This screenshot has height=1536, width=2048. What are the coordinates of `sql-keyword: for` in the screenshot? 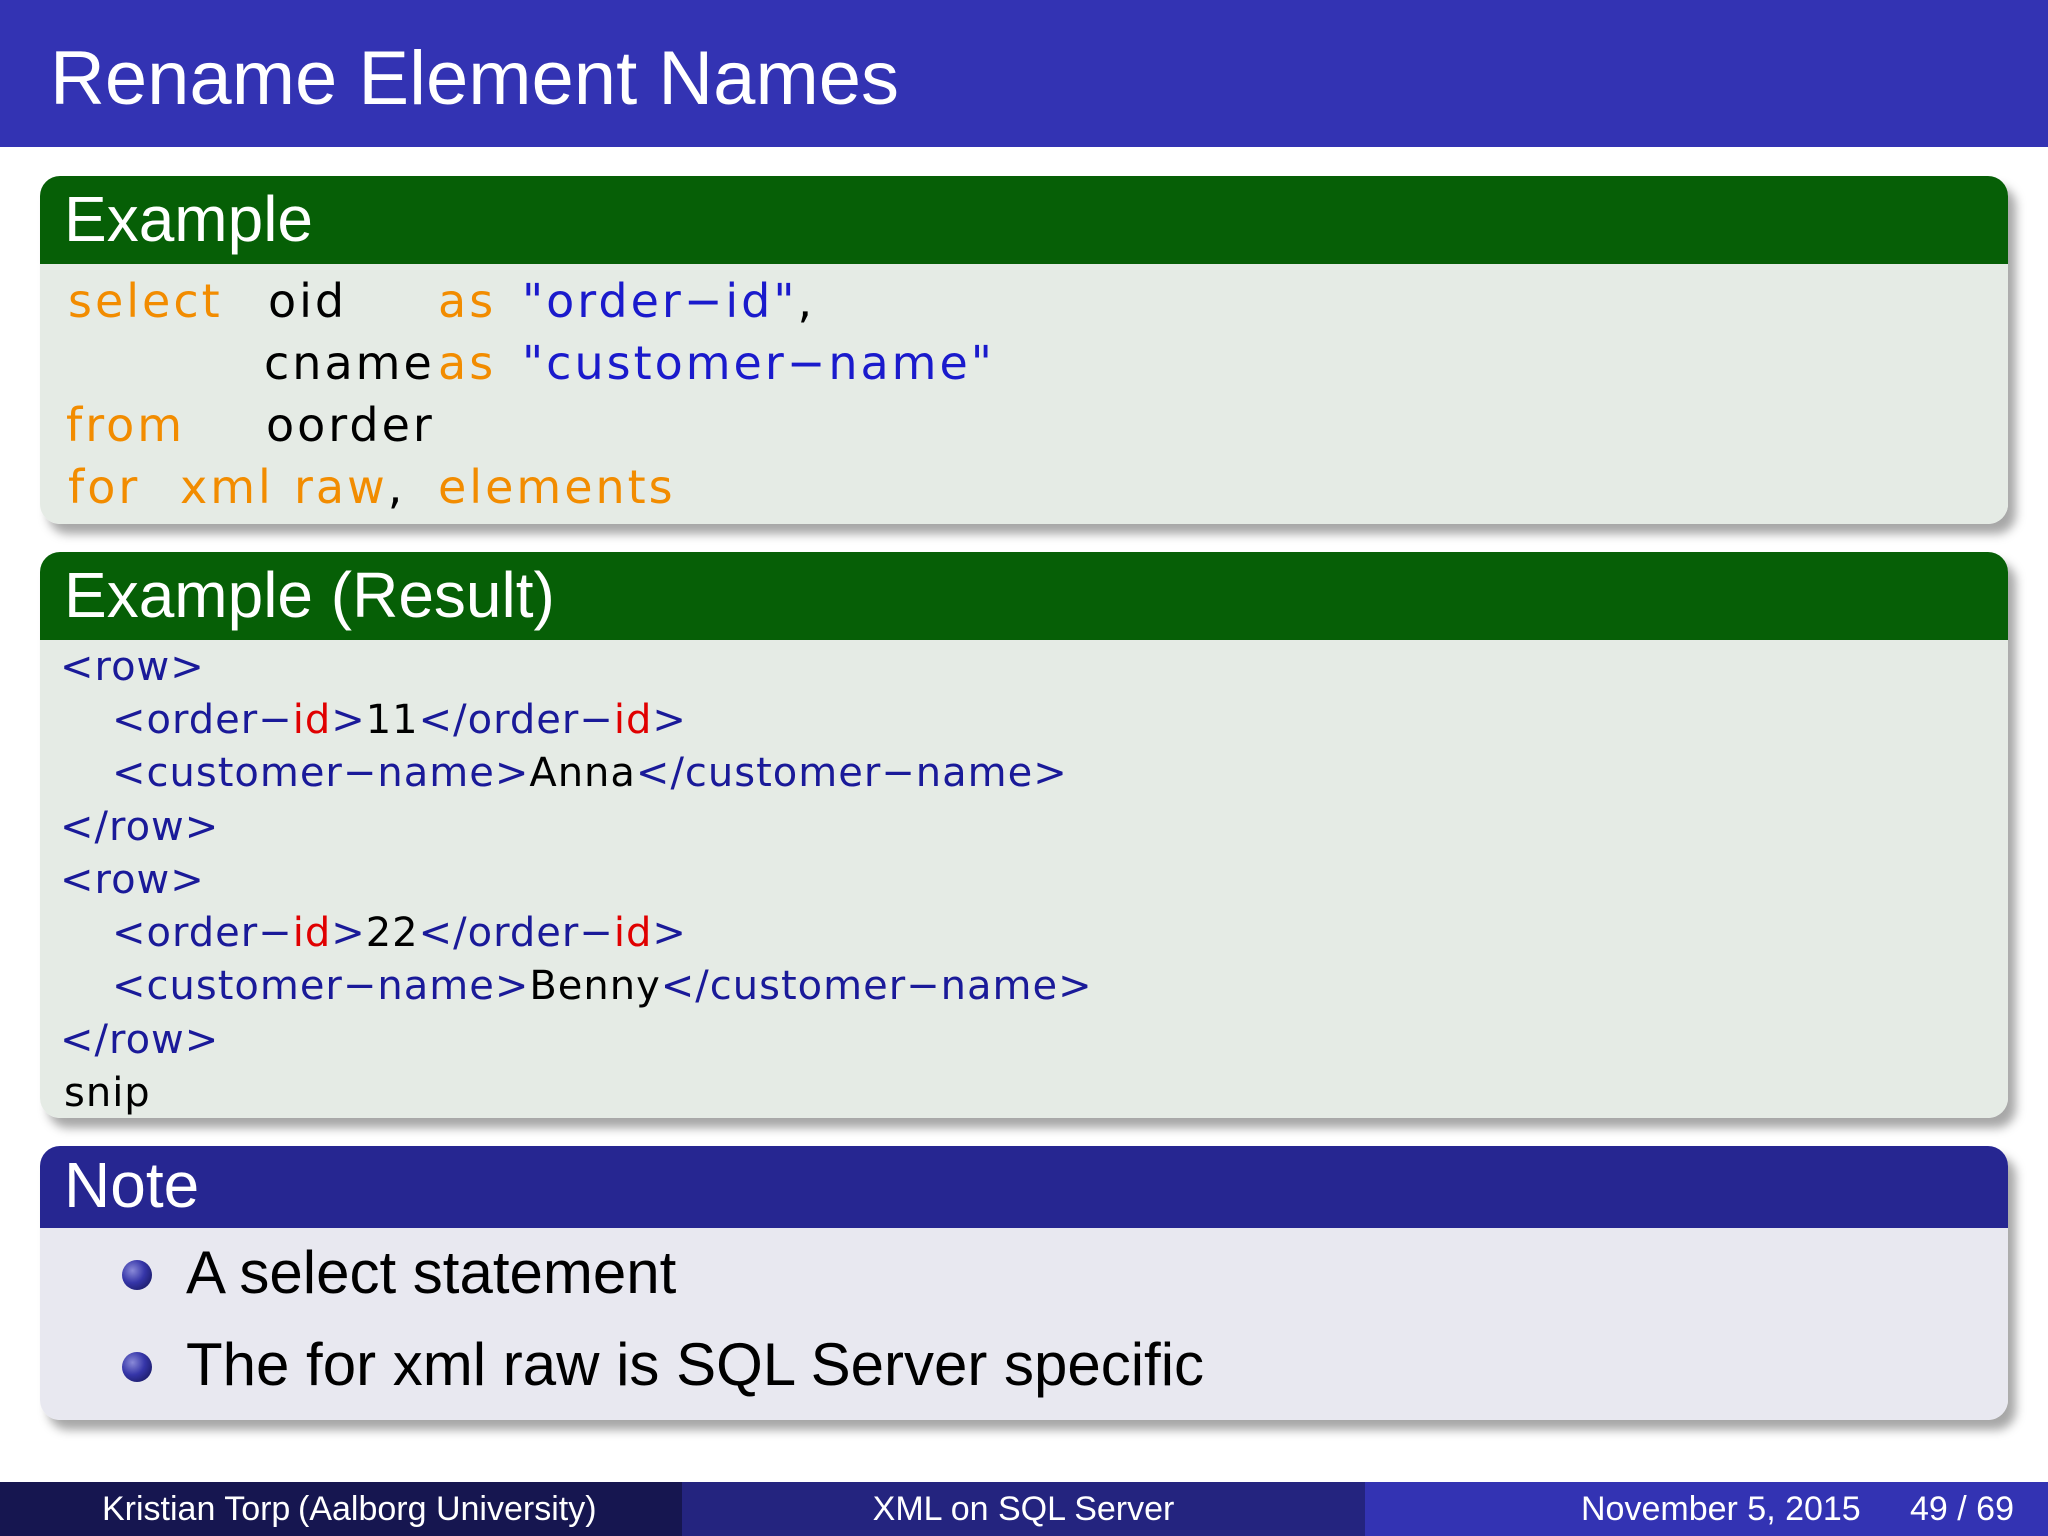 It's located at (104, 487).